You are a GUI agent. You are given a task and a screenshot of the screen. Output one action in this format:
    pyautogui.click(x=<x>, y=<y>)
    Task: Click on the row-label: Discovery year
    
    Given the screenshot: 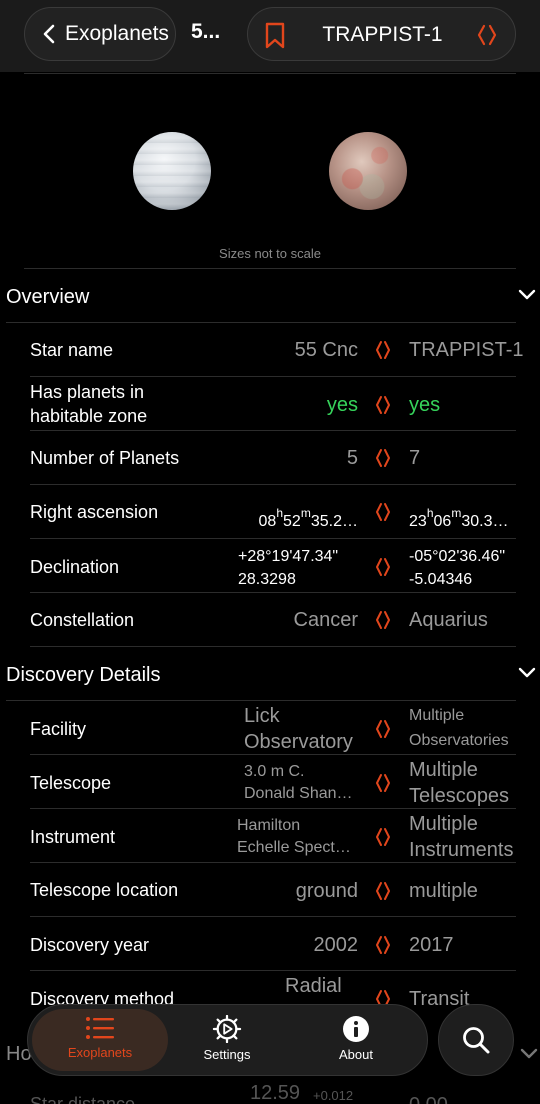 What is the action you would take?
    pyautogui.click(x=90, y=945)
    